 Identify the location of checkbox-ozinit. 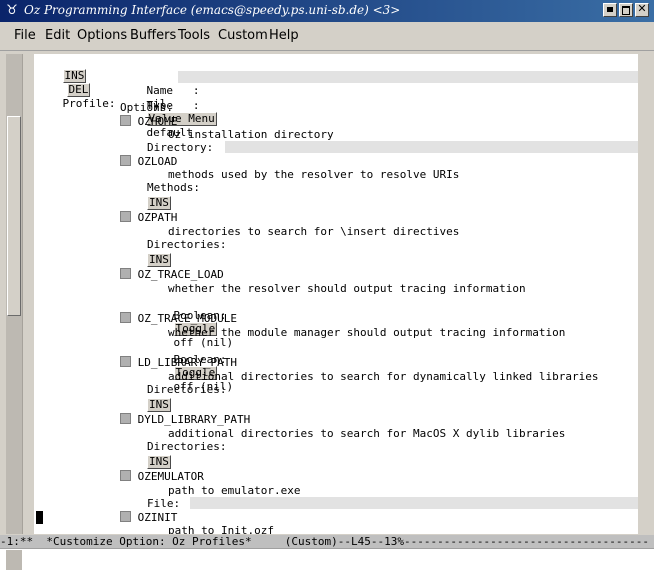
(125, 516).